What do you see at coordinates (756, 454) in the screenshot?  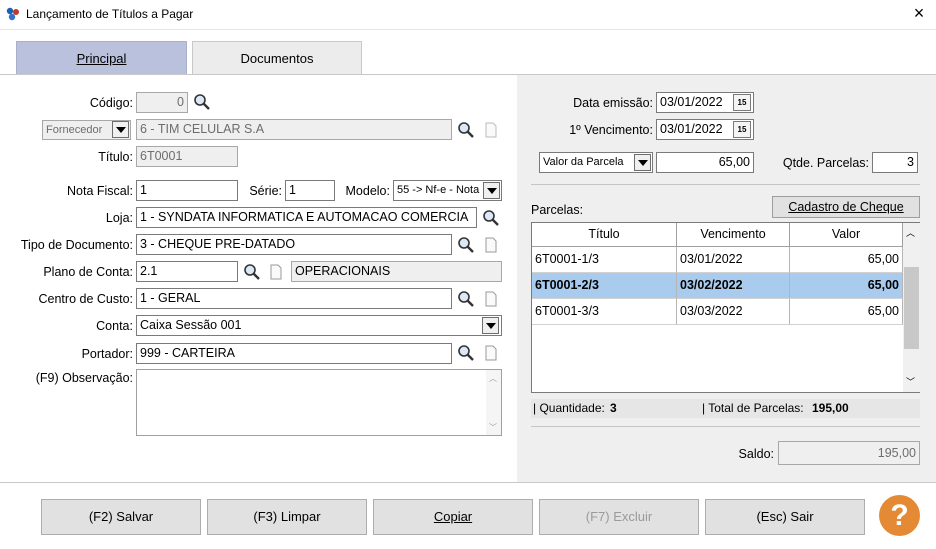 I see `saldo-label: Saldo:` at bounding box center [756, 454].